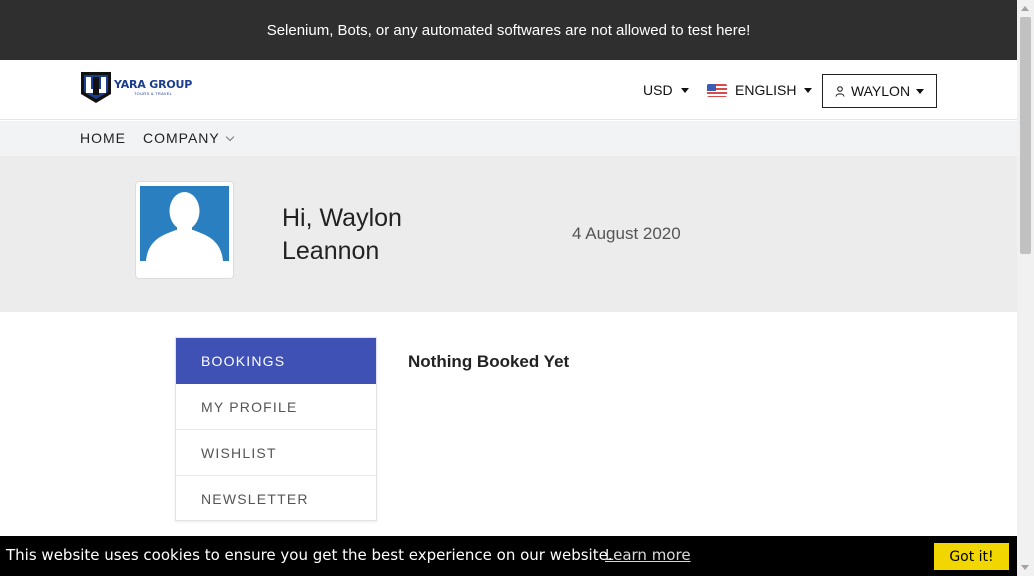 The height and width of the screenshot is (576, 1034). What do you see at coordinates (331, 251) in the screenshot?
I see `greeting-line-2: Leannon` at bounding box center [331, 251].